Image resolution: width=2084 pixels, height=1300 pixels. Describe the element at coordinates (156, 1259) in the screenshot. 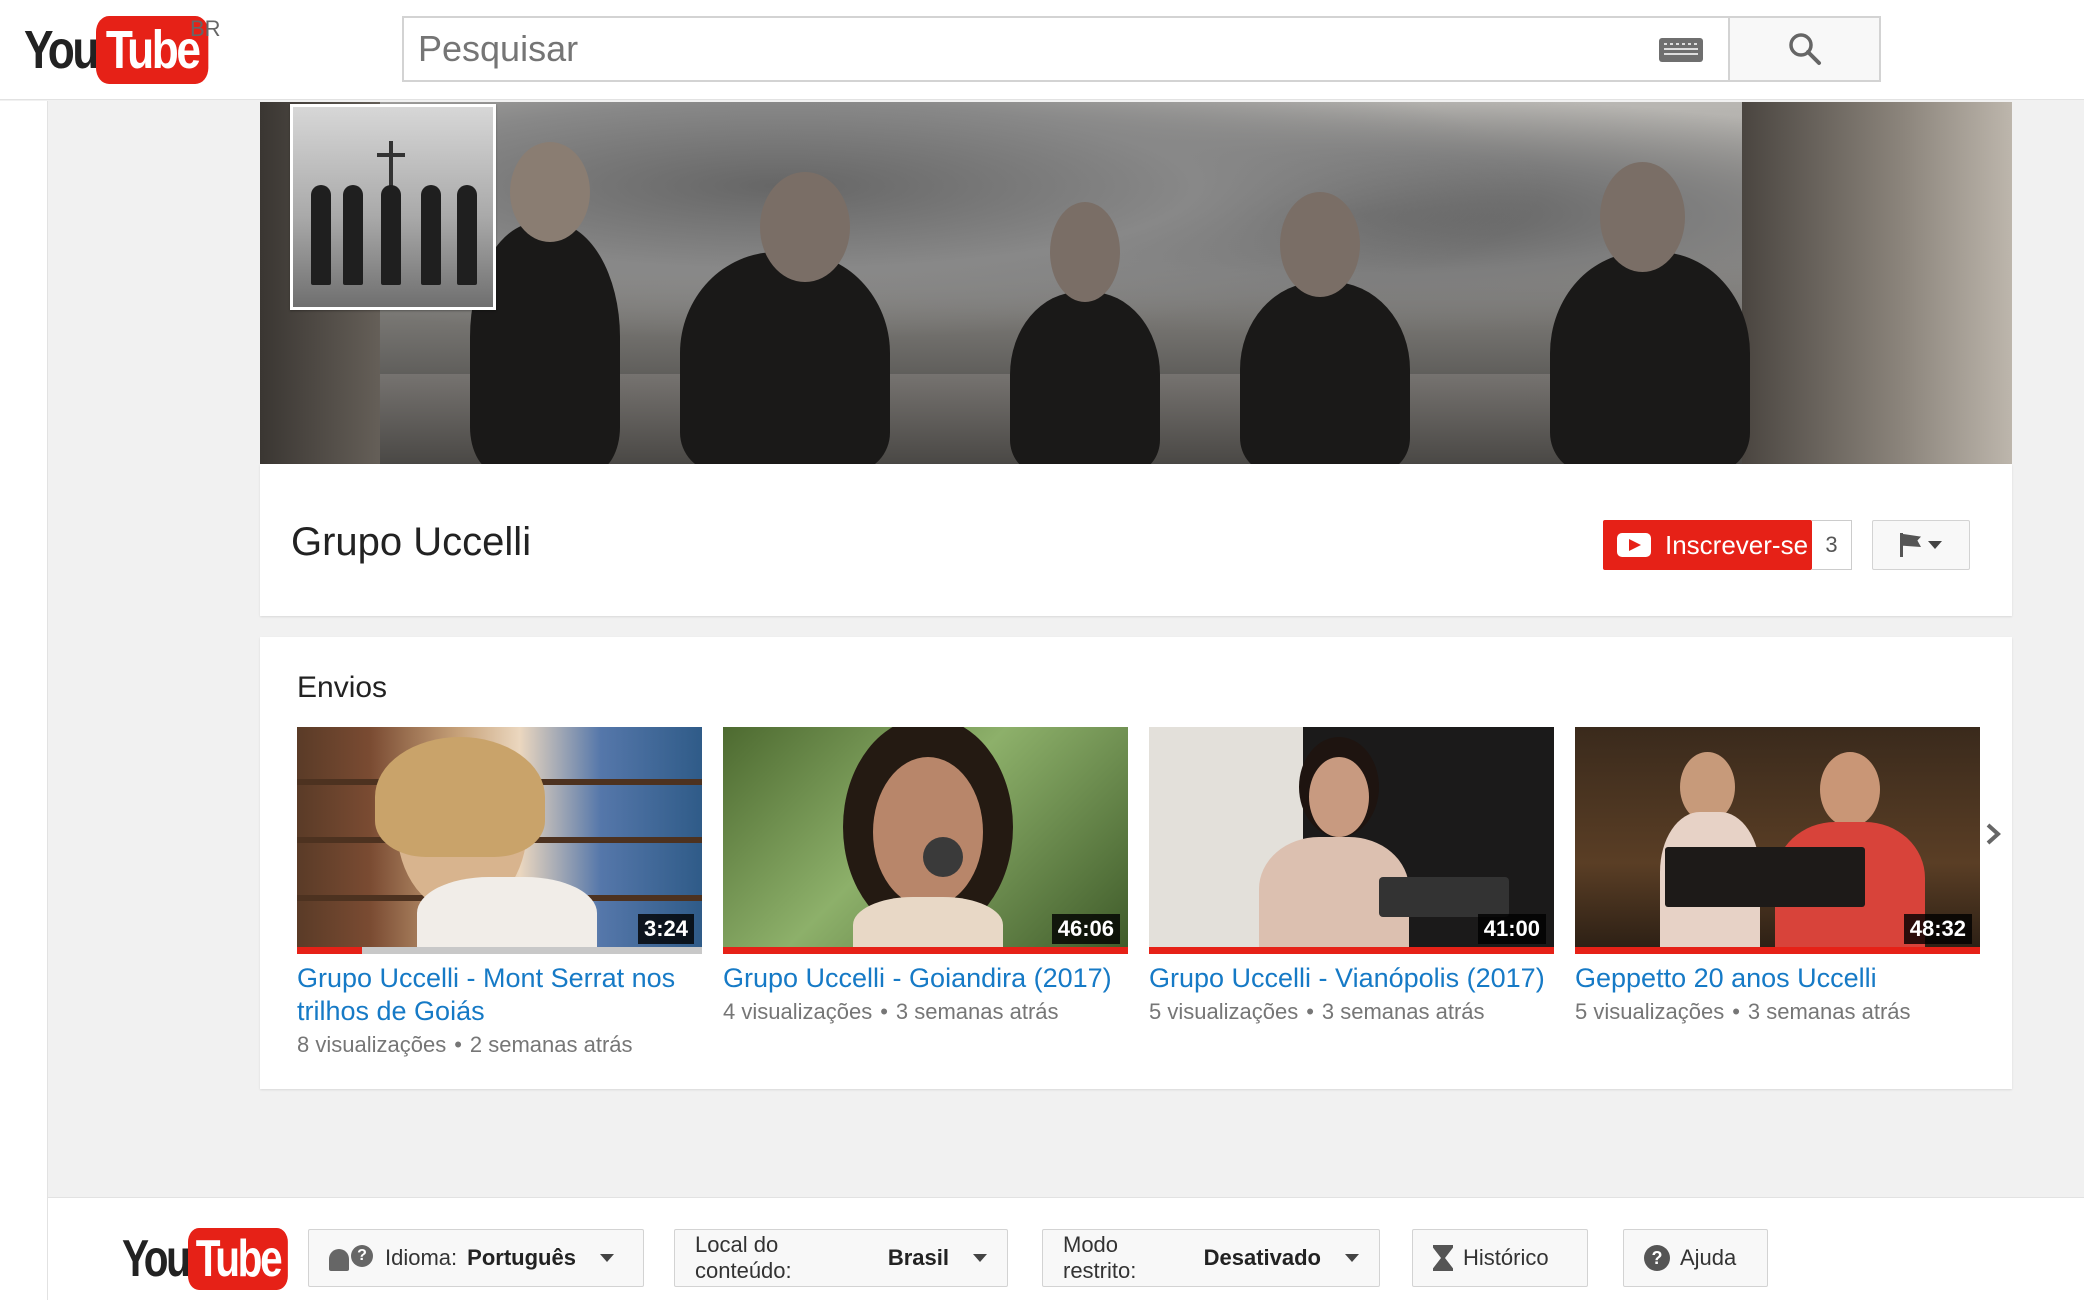

I see `footer-logo-you-text: You` at that location.